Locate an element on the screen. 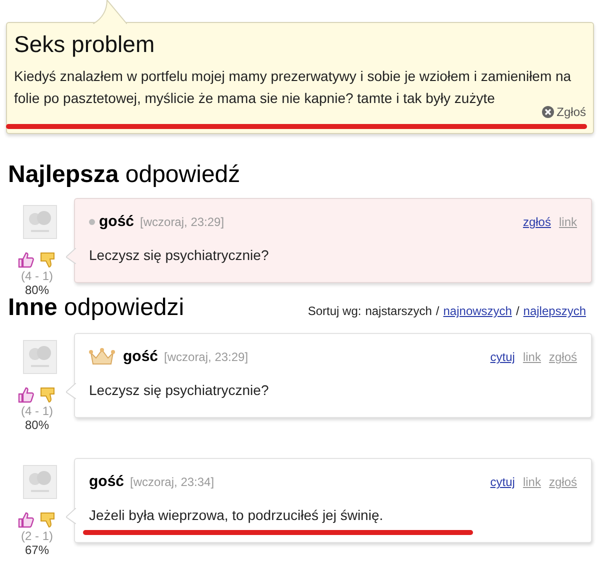 Image resolution: width=600 pixels, height=577 pixels. best-answer-heading: Najlepsza odpowiedź is located at coordinates (125, 175).